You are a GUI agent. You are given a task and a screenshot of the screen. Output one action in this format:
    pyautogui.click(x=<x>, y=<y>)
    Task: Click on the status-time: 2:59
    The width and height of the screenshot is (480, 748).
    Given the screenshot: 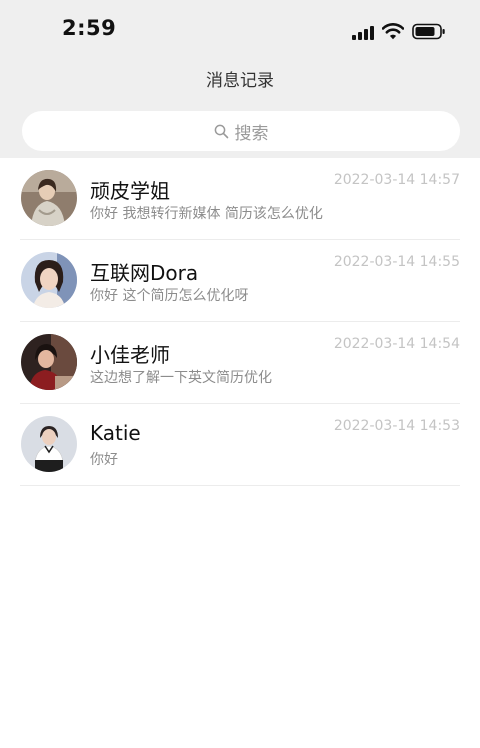 What is the action you would take?
    pyautogui.click(x=89, y=28)
    